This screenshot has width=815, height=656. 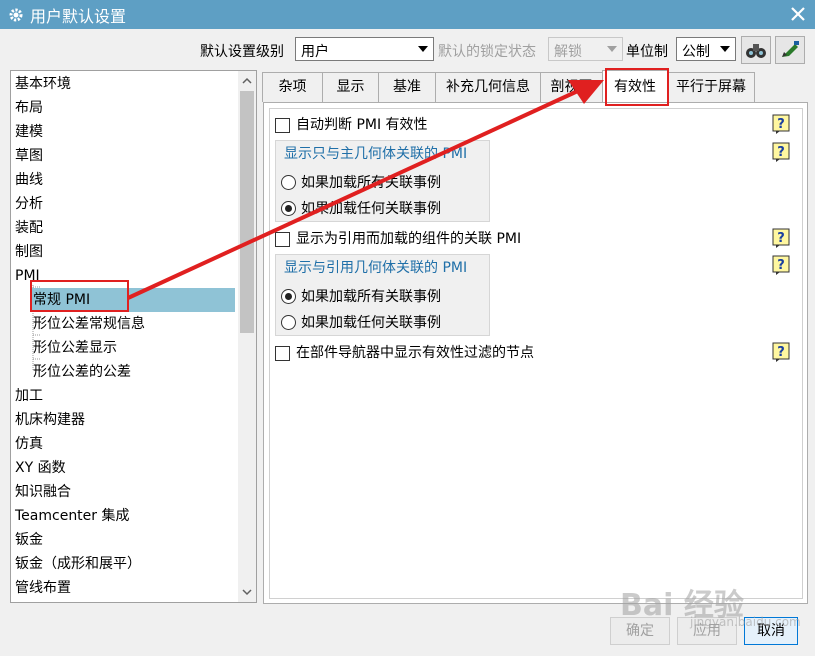 What do you see at coordinates (288, 322) in the screenshot?
I see `group2-radio-any` at bounding box center [288, 322].